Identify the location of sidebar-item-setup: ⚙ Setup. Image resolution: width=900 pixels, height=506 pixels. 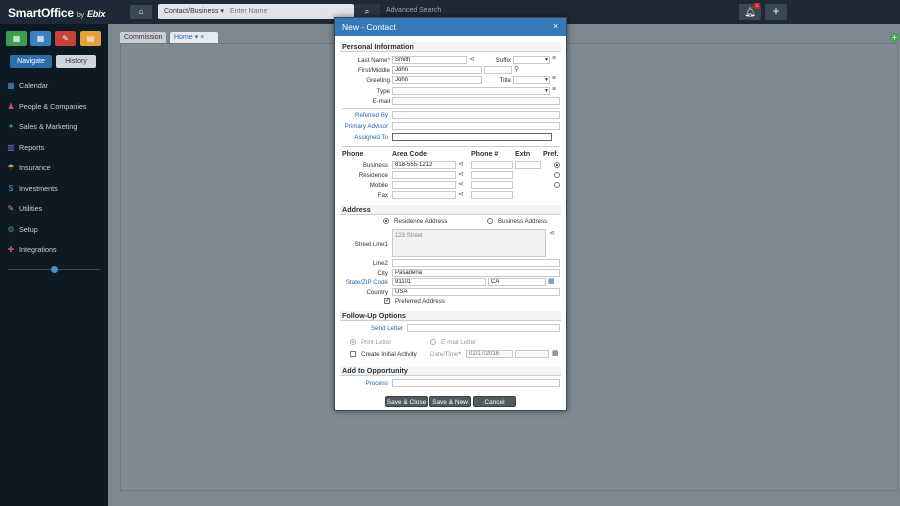
(54, 230).